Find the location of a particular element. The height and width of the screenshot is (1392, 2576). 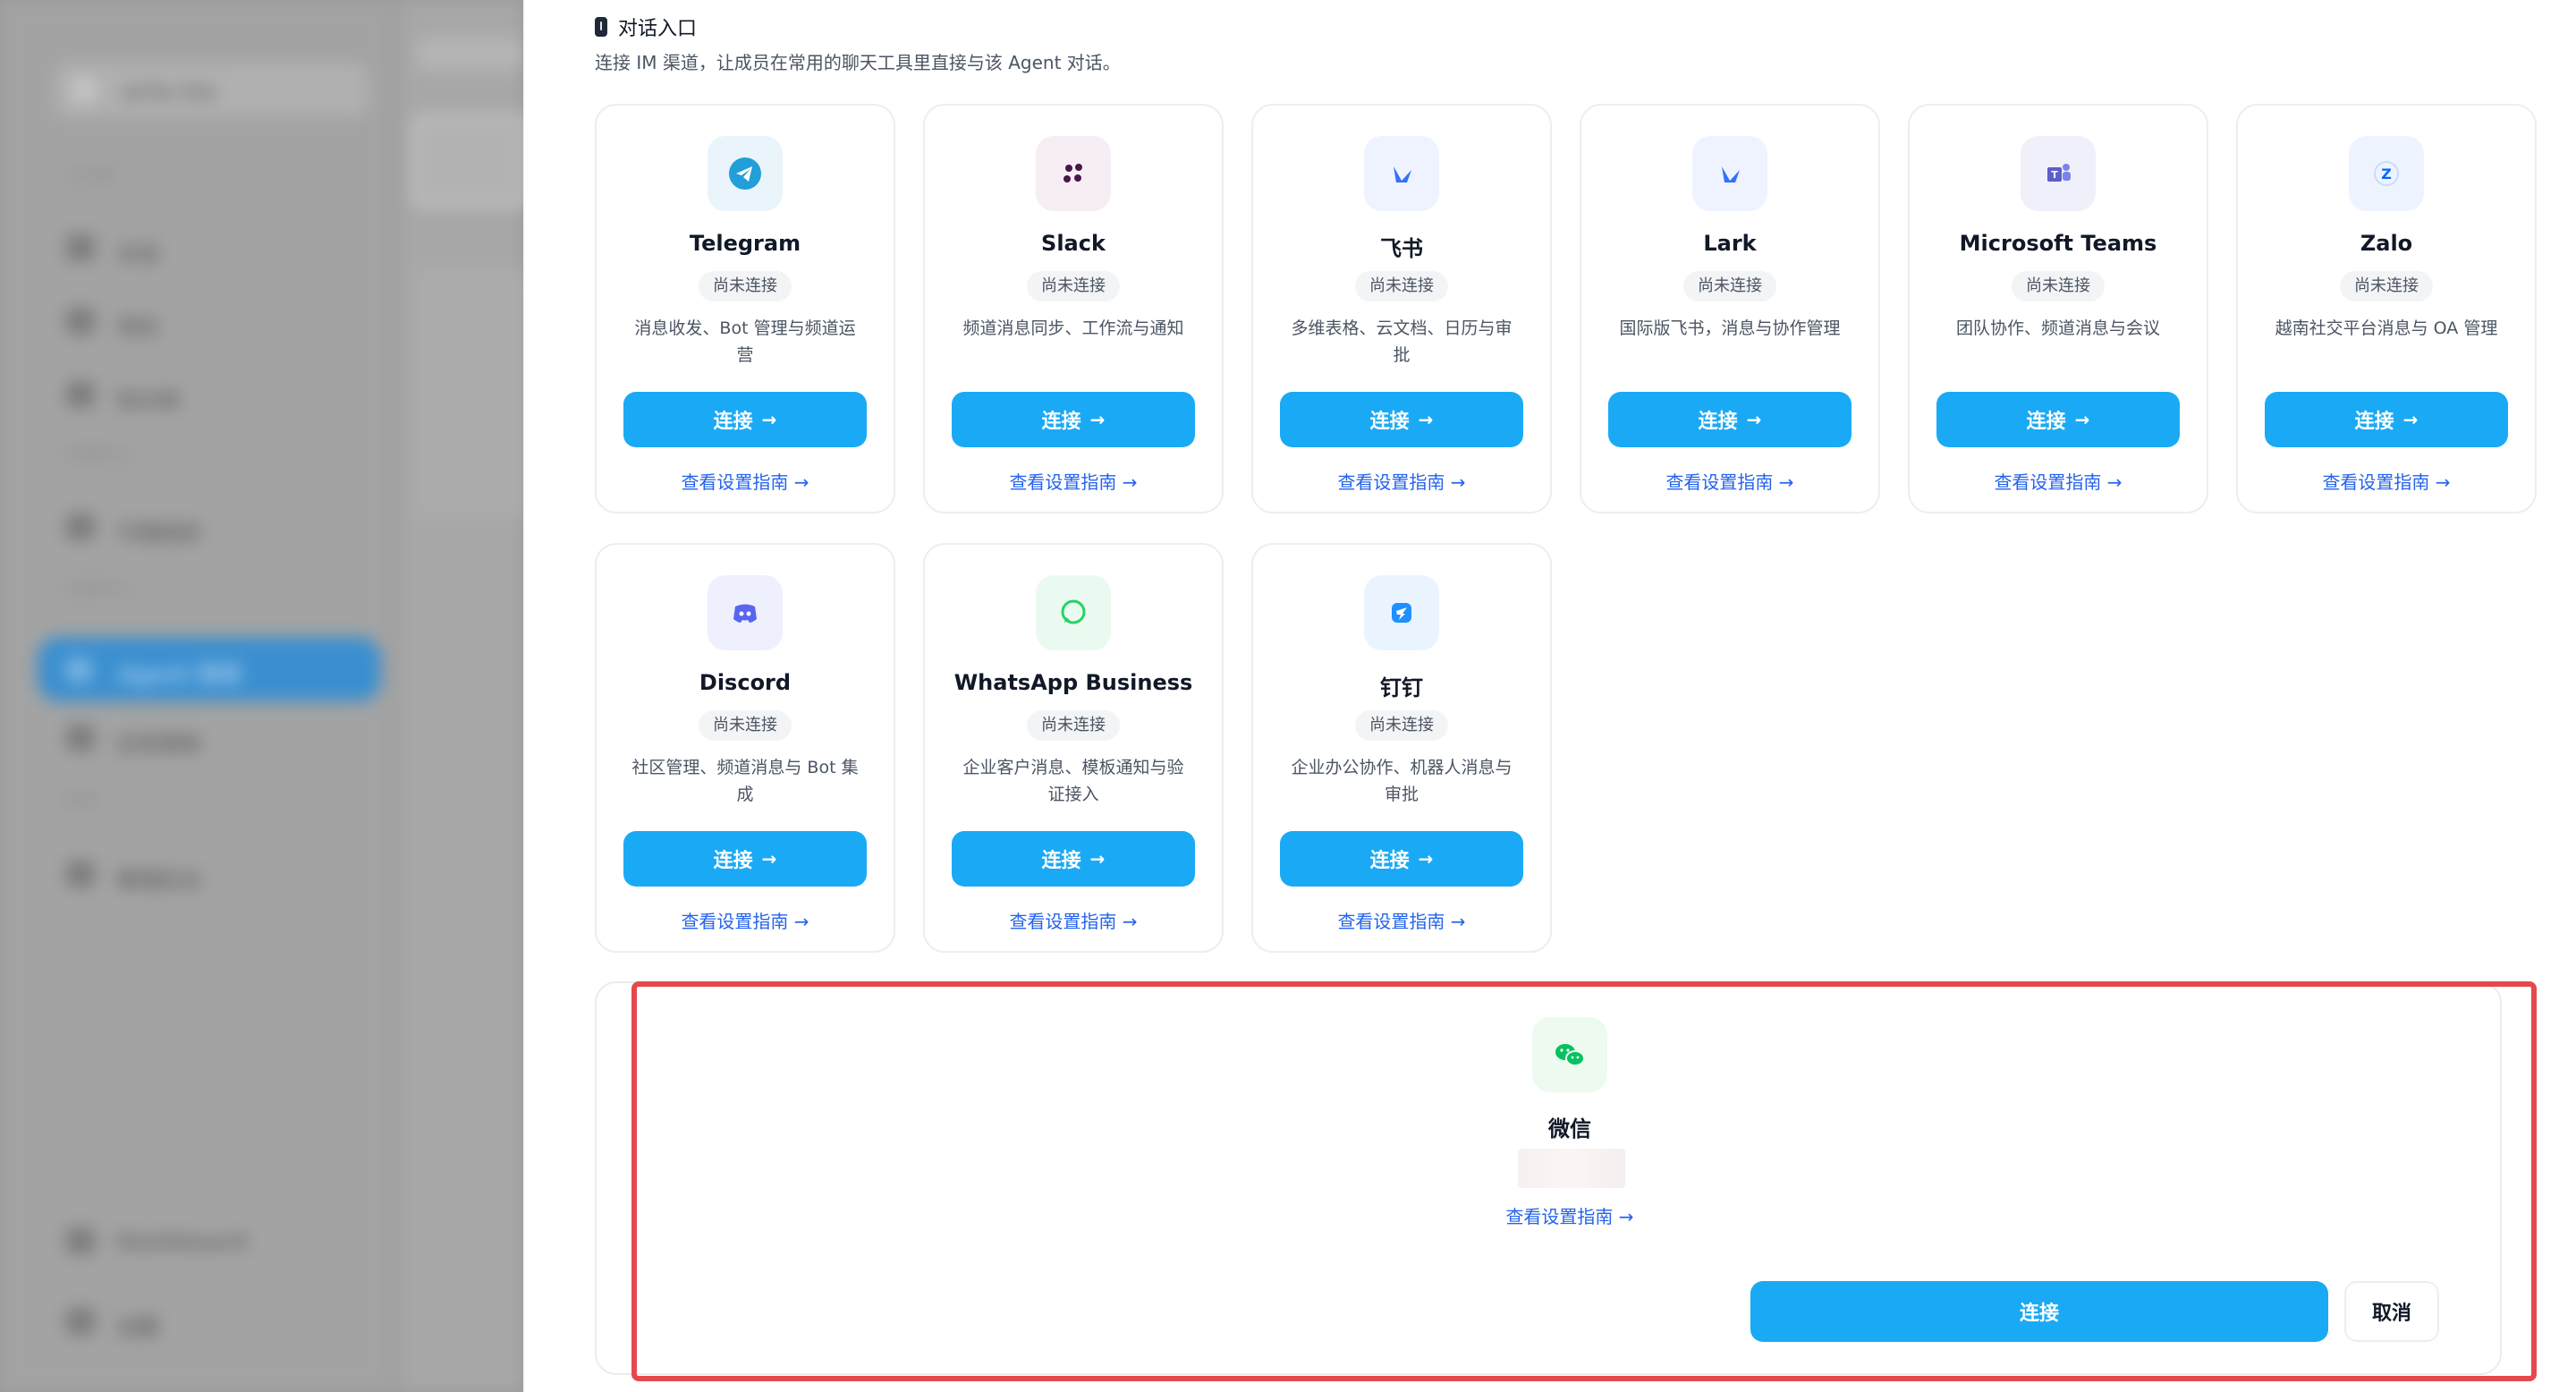

sidebar-item: 对话 is located at coordinates (207, 247).